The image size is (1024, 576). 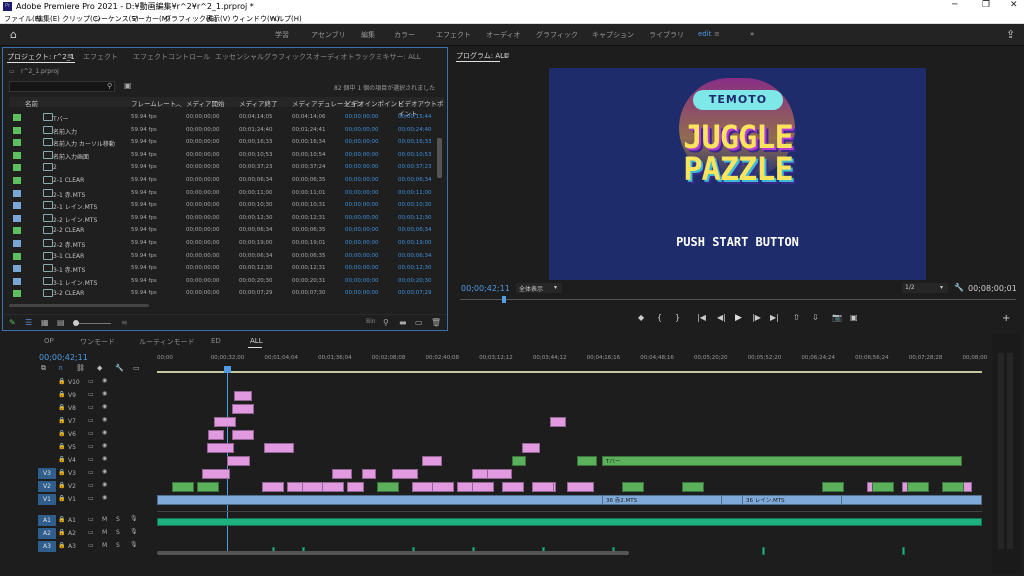 I want to click on step-back-icon: ◀|, so click(x=721, y=317).